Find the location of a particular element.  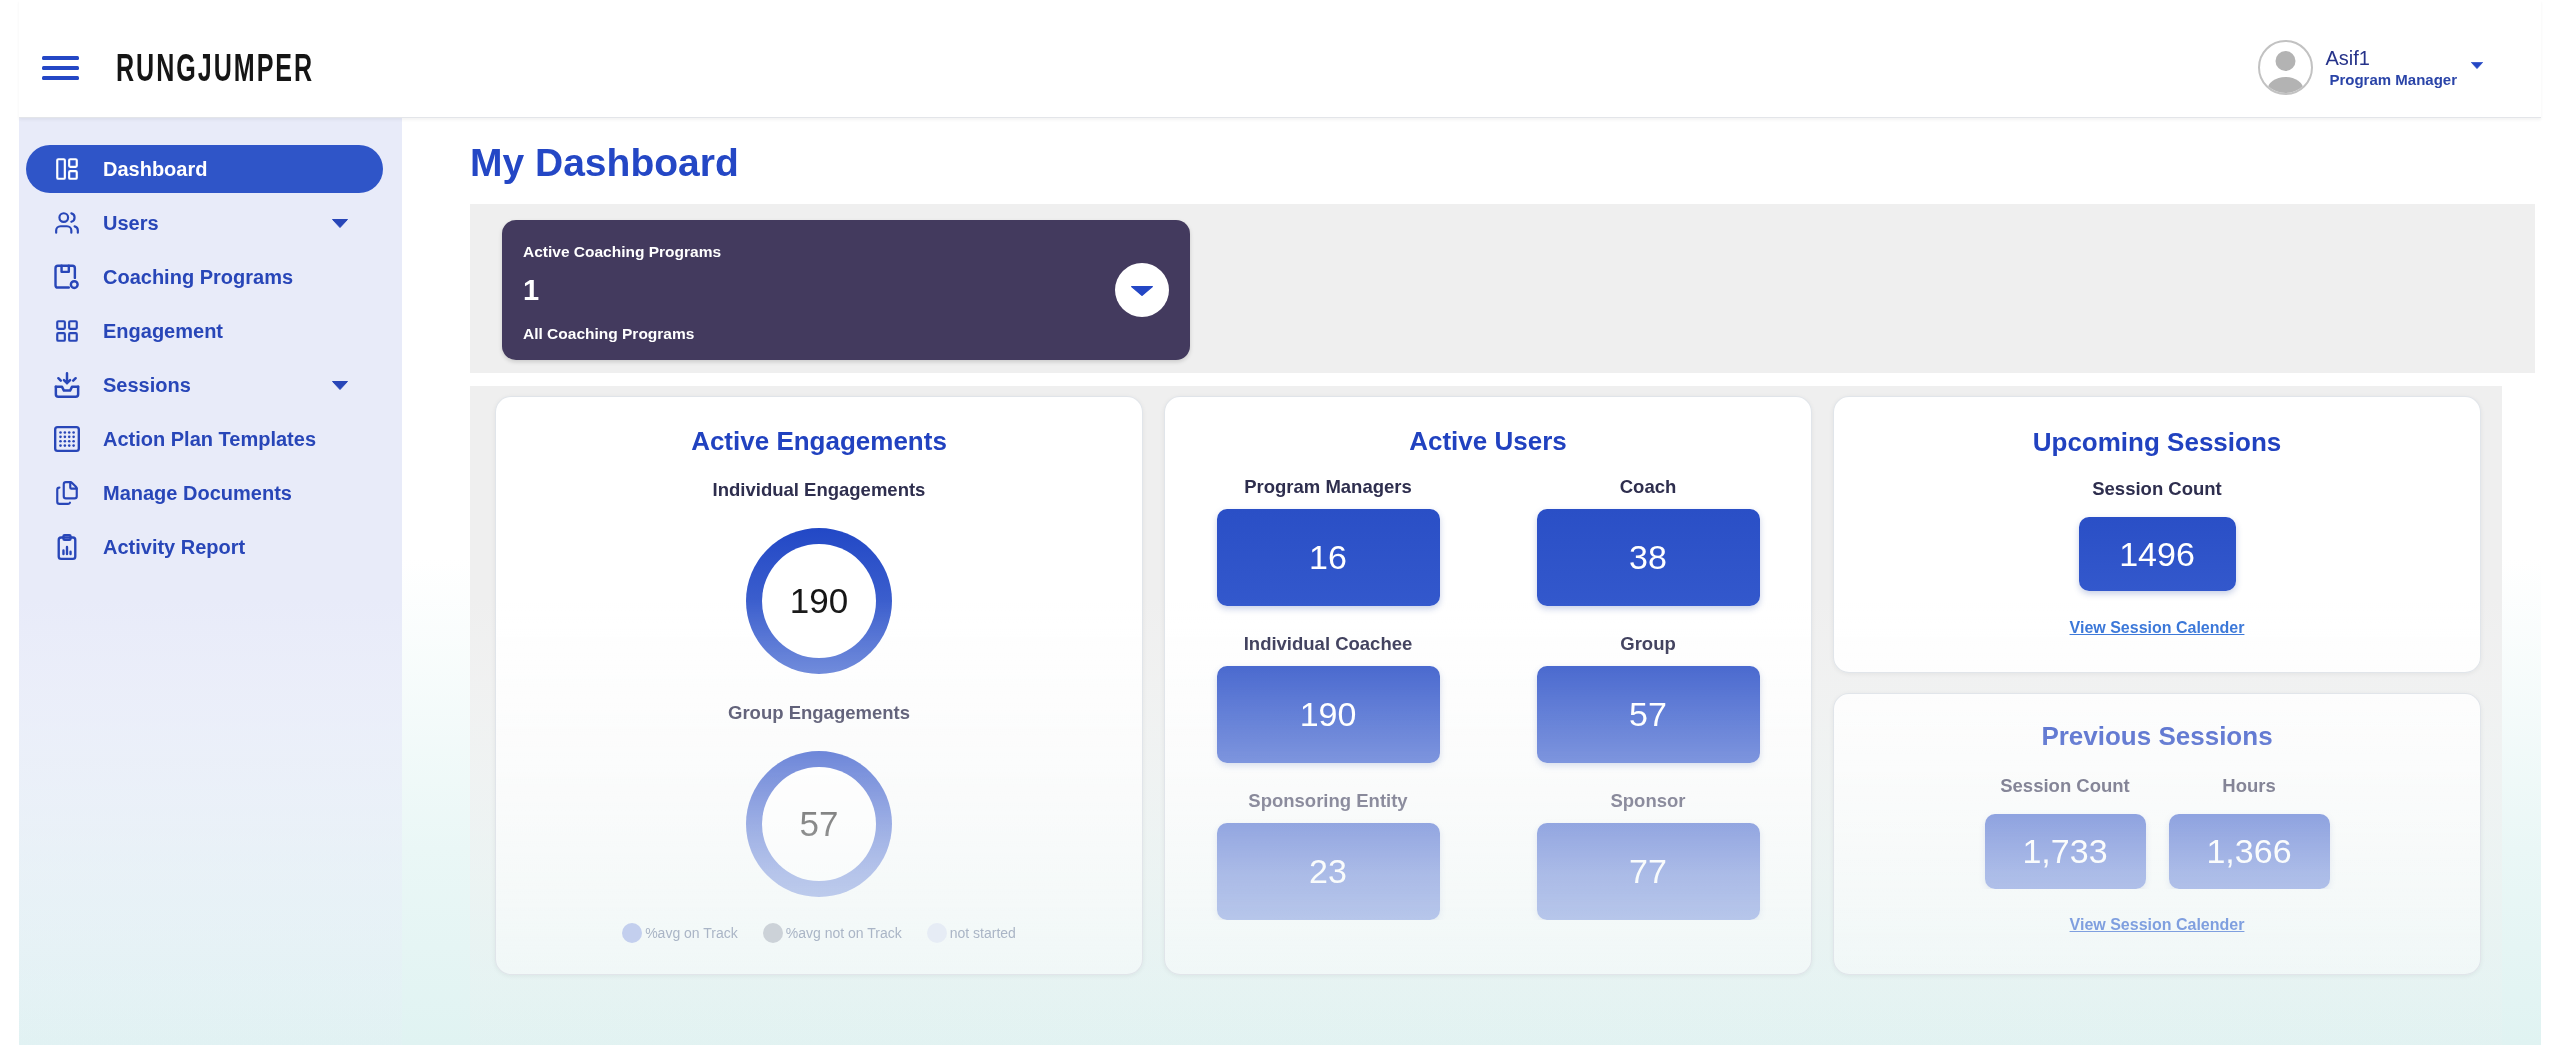

tray-arrow-icon is located at coordinates (67, 385).